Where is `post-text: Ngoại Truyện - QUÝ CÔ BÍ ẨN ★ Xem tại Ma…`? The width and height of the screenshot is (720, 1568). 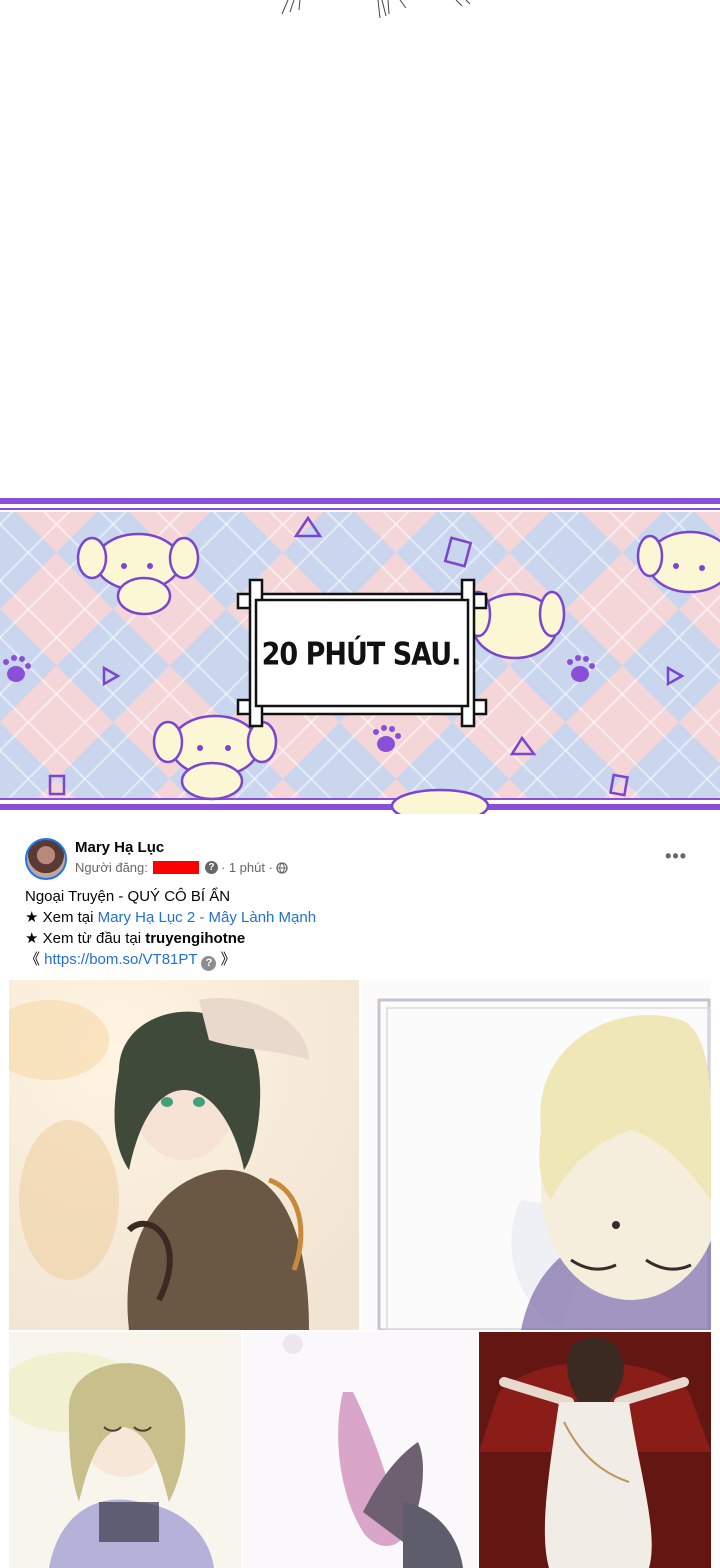 post-text: Ngoại Truyện - QUÝ CÔ BÍ ẨN ★ Xem tại Ma… is located at coordinates (355, 928).